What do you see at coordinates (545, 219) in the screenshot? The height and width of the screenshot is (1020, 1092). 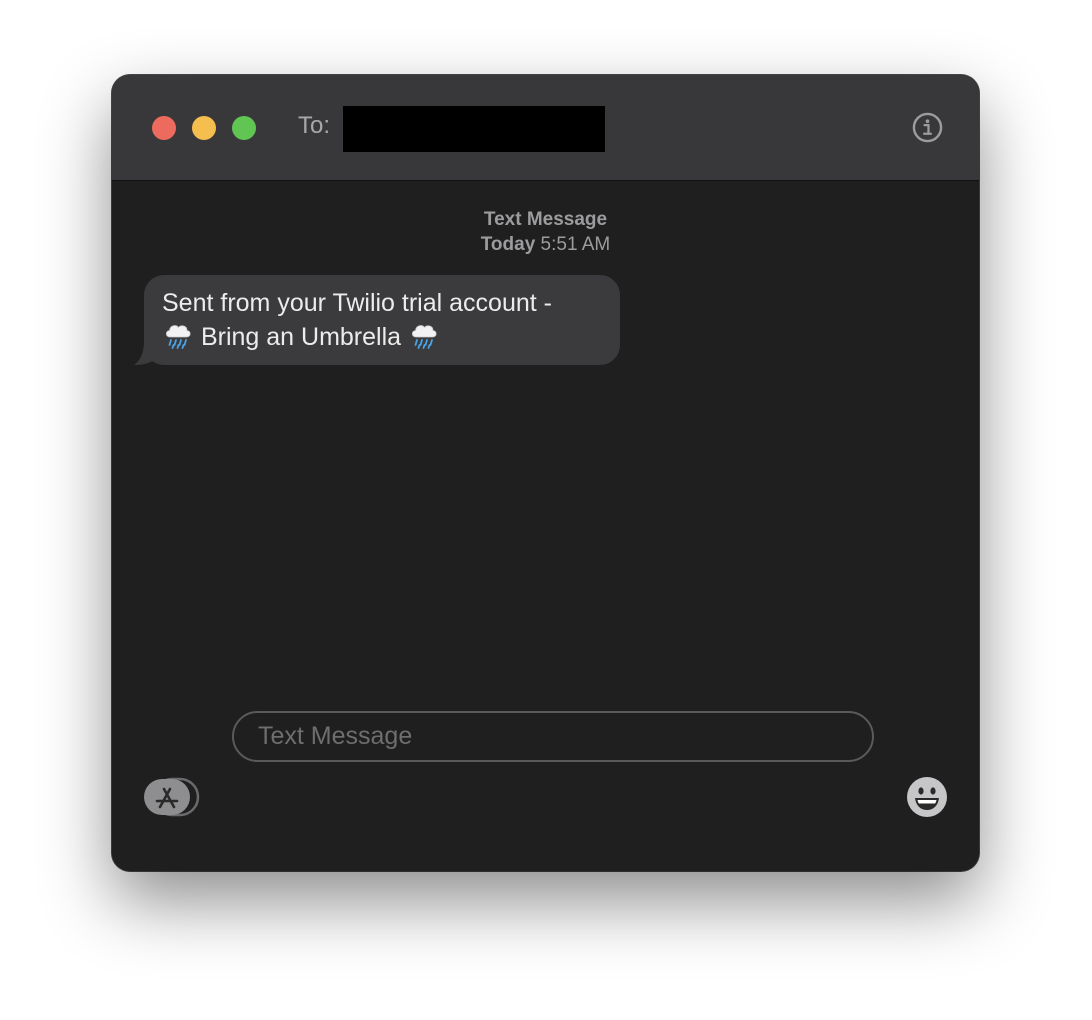 I see `service-label: Text Message` at bounding box center [545, 219].